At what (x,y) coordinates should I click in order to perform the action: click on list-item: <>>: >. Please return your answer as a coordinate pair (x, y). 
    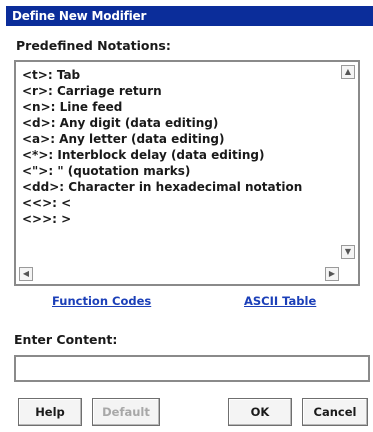
    Looking at the image, I should click on (180, 219).